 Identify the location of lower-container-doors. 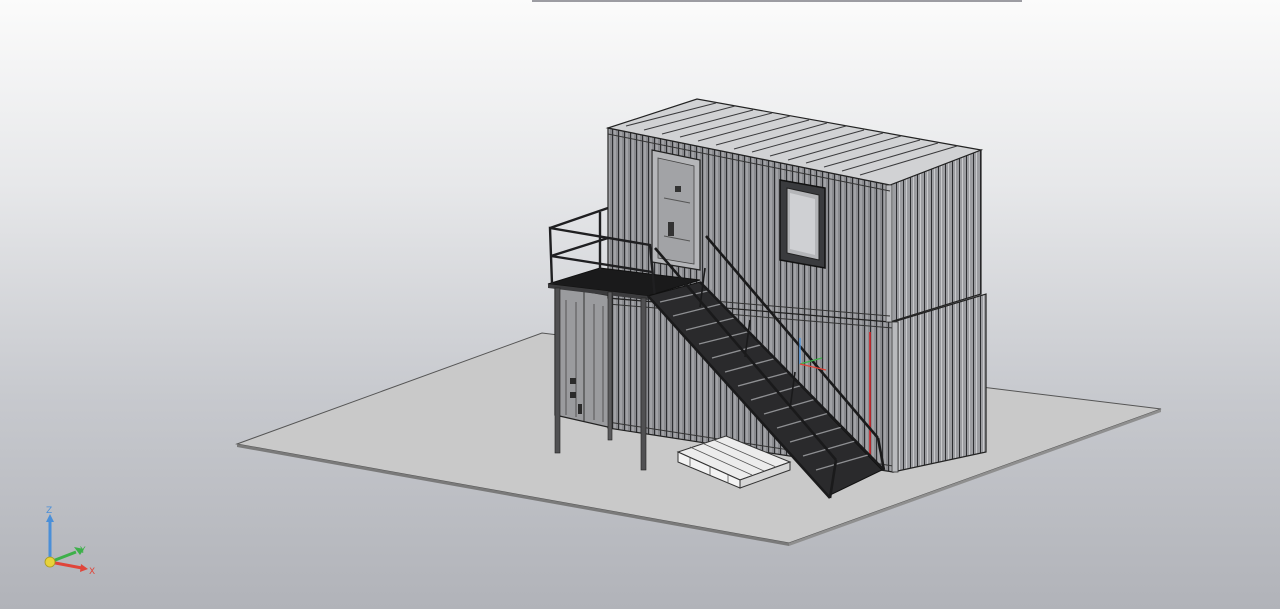
(583, 357).